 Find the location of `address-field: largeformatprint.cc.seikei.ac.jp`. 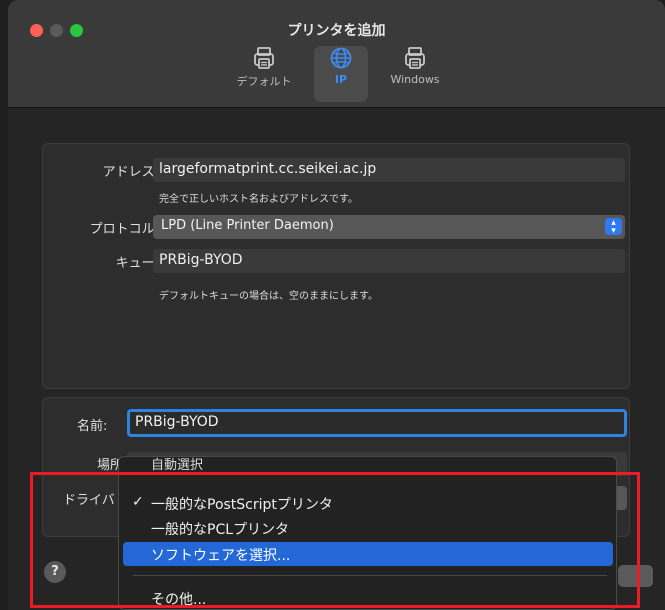

address-field: largeformatprint.cc.seikei.ac.jp is located at coordinates (389, 170).